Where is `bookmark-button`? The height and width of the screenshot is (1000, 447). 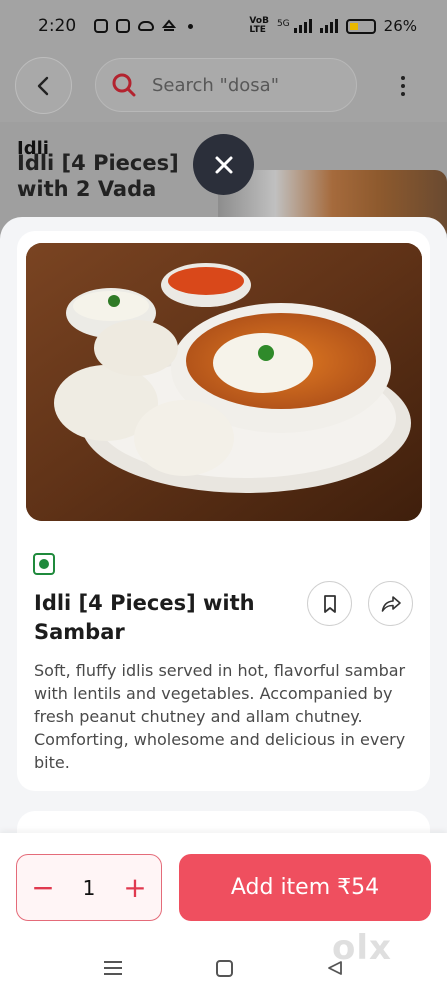
bookmark-button is located at coordinates (329, 603).